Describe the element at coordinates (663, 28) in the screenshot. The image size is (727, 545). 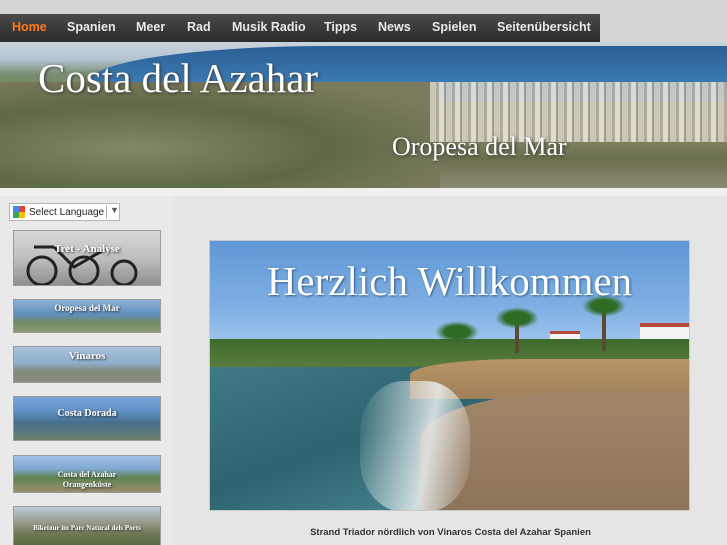
I see `nav-filler` at that location.